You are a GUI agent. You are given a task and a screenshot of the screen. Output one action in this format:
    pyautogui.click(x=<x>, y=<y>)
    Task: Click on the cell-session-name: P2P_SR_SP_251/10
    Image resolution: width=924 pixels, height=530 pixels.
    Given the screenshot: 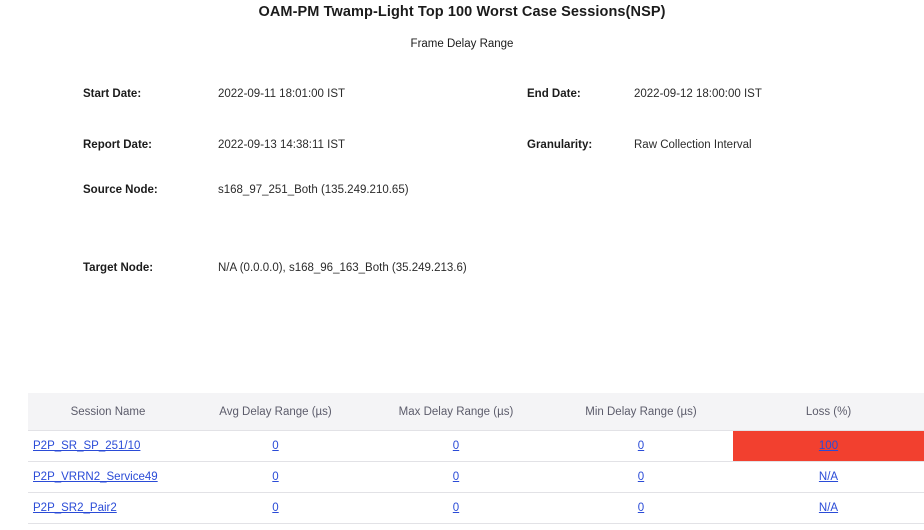 What is the action you would take?
    pyautogui.click(x=108, y=446)
    